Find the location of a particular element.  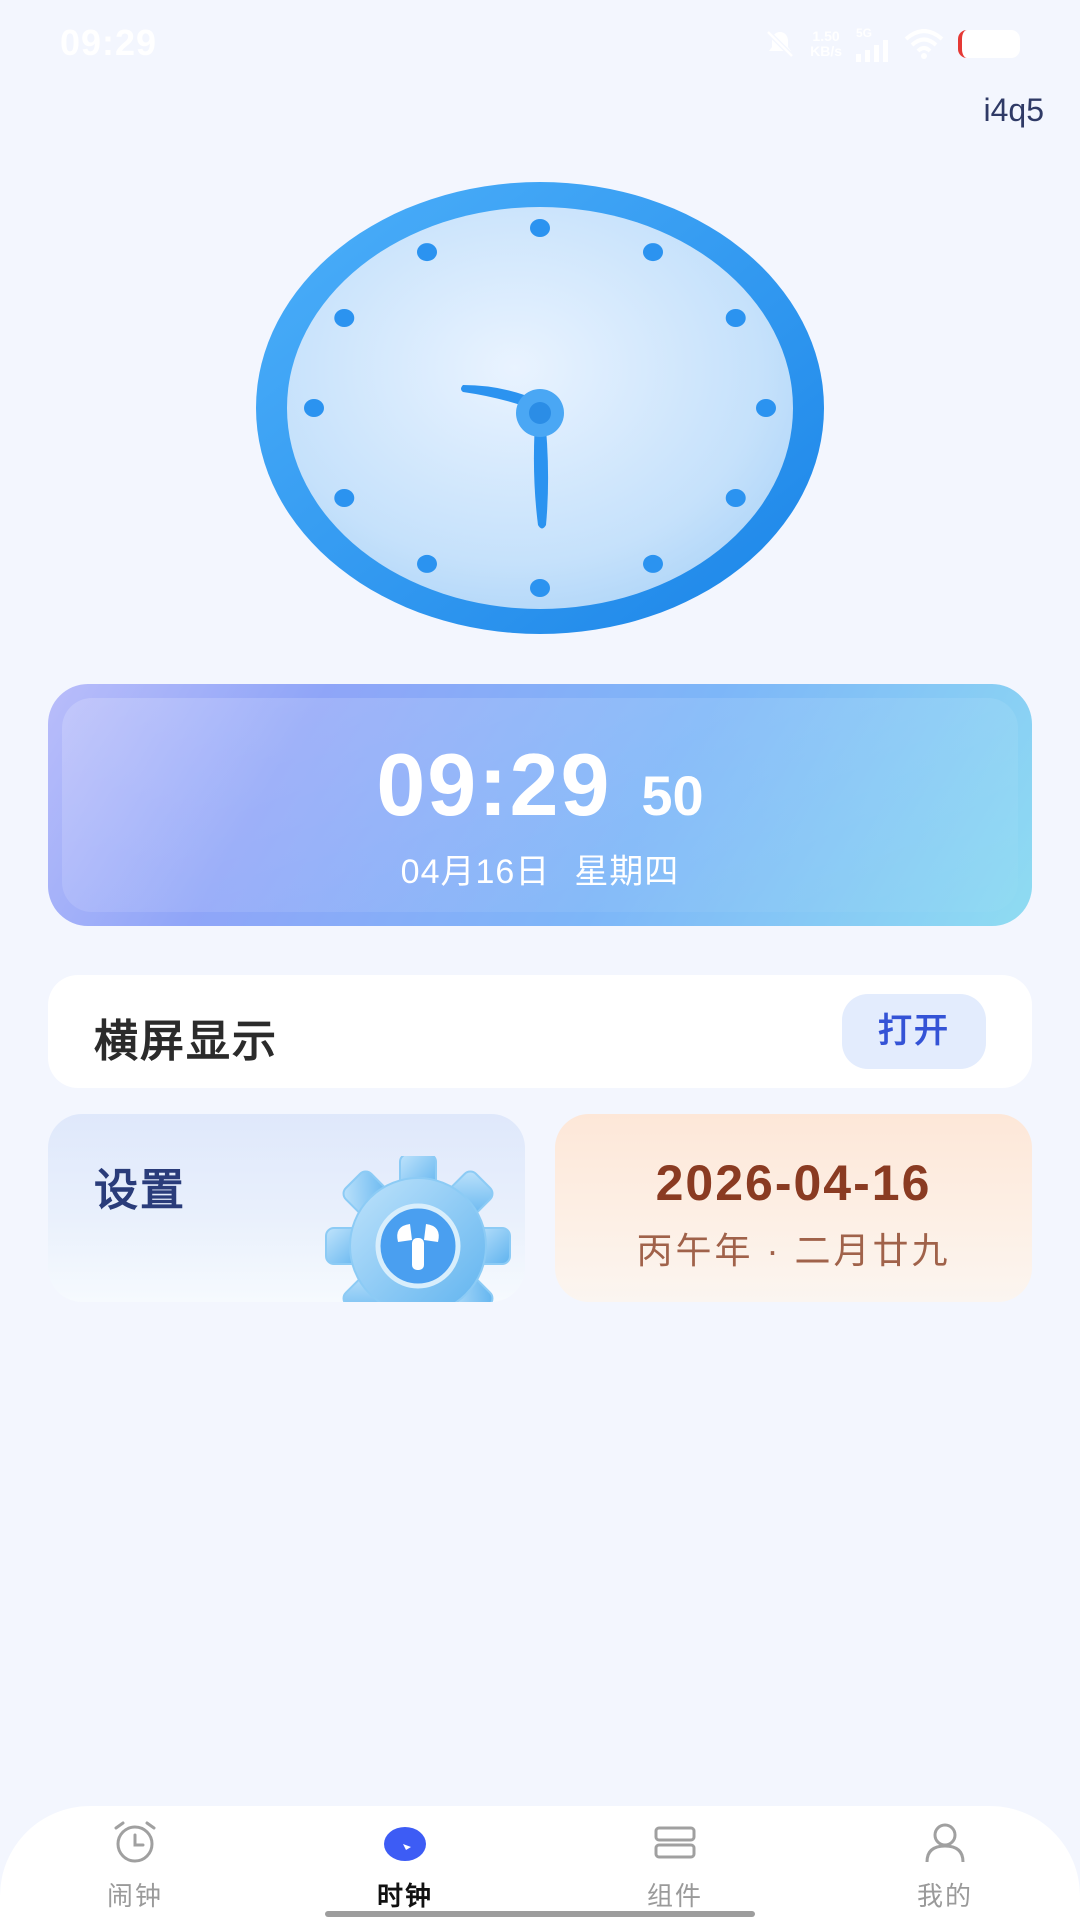

weekday-text: 星期四 is located at coordinates (627, 872).